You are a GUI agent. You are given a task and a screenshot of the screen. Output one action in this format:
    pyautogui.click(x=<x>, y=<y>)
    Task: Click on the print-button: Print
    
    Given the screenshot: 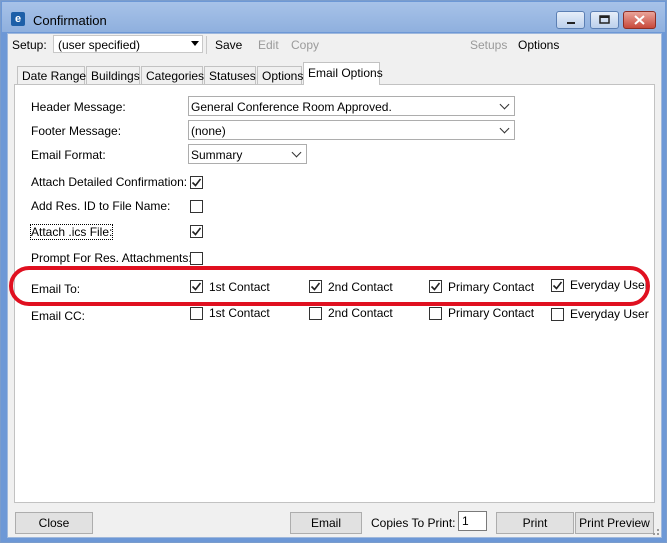 What is the action you would take?
    pyautogui.click(x=535, y=523)
    